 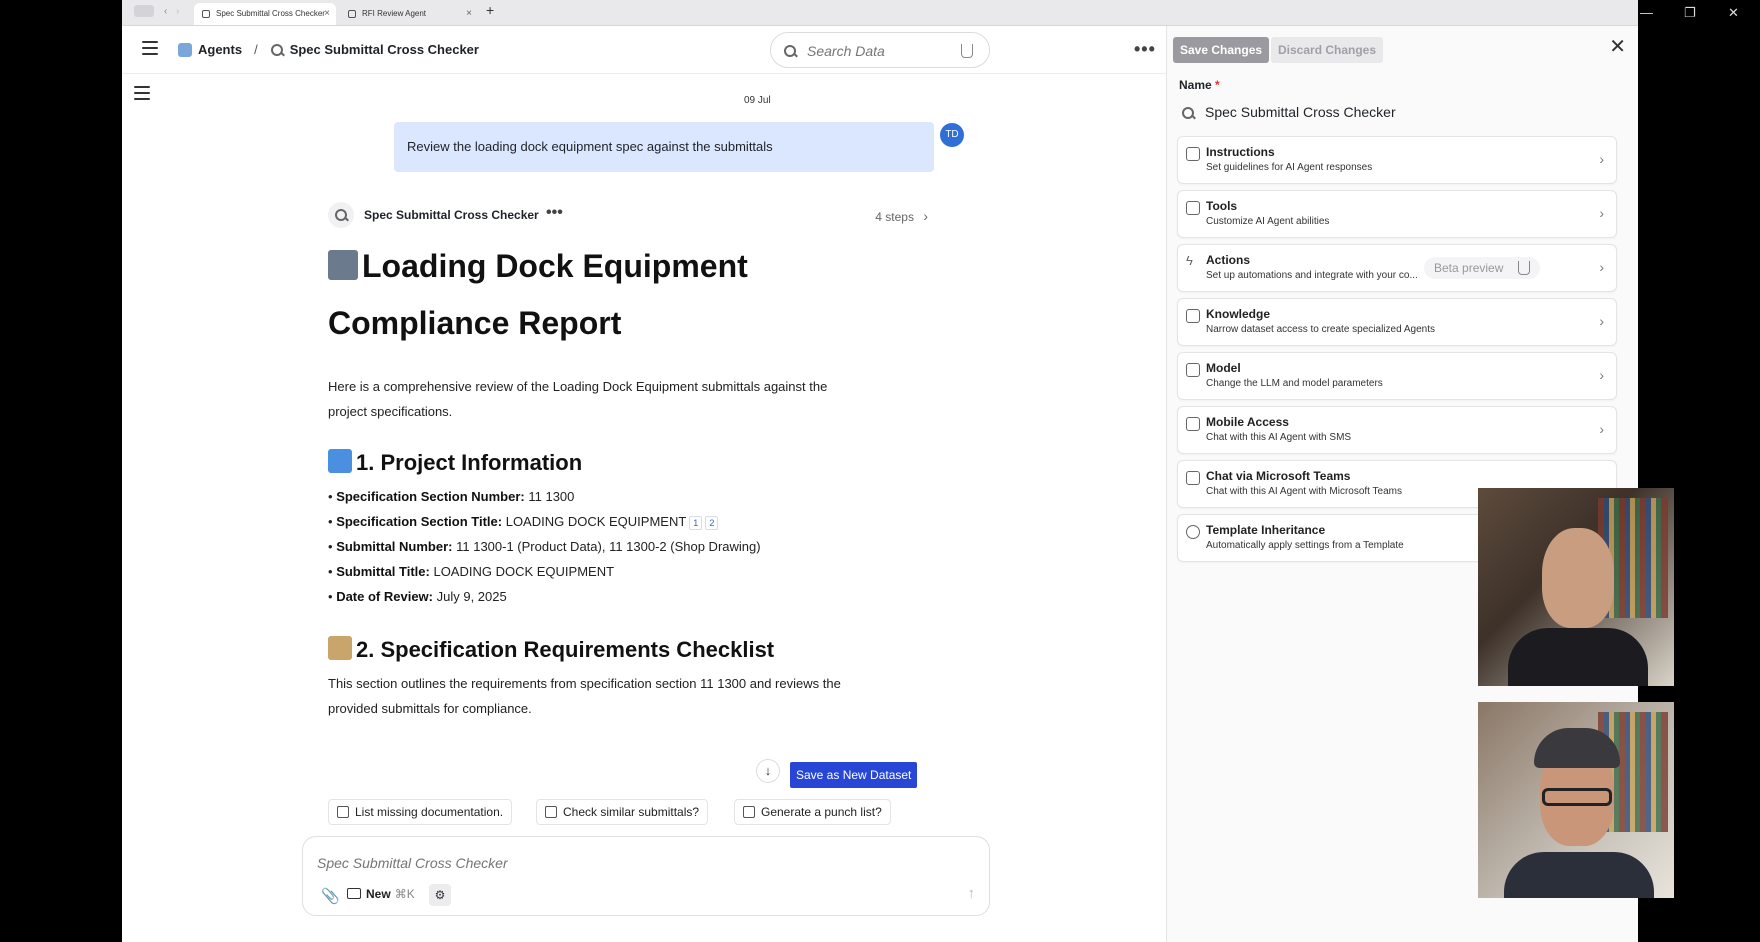 What do you see at coordinates (1223, 368) in the screenshot?
I see `settings-item-title: Model` at bounding box center [1223, 368].